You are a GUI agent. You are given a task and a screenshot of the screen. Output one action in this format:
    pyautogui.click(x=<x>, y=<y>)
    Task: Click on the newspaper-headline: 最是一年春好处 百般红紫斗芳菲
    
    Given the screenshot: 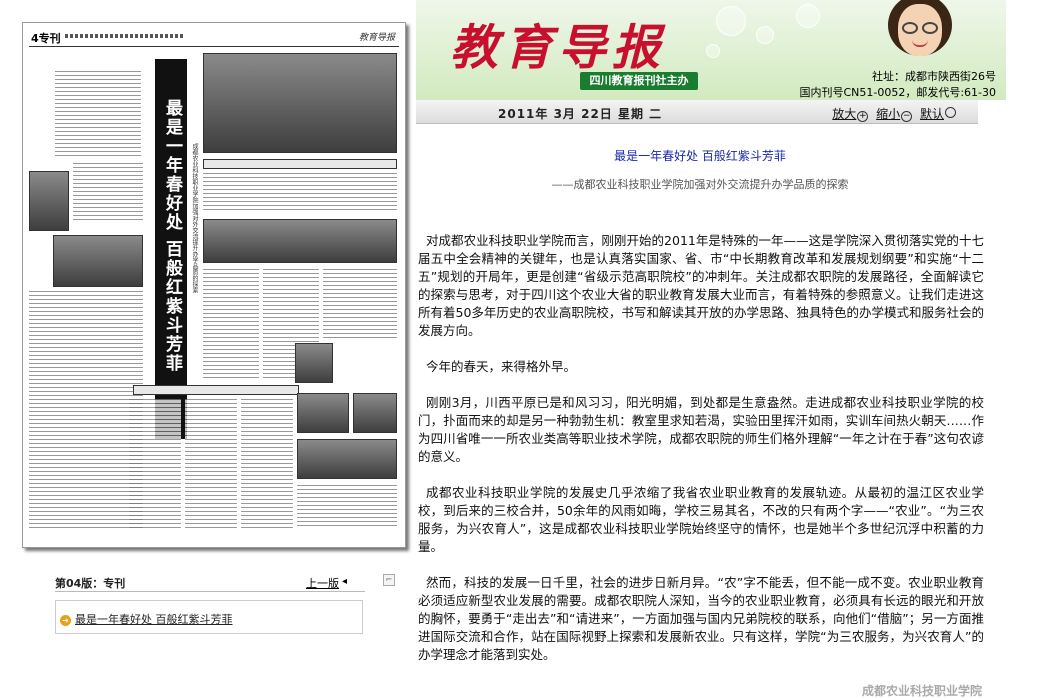 What is the action you would take?
    pyautogui.click(x=172, y=236)
    